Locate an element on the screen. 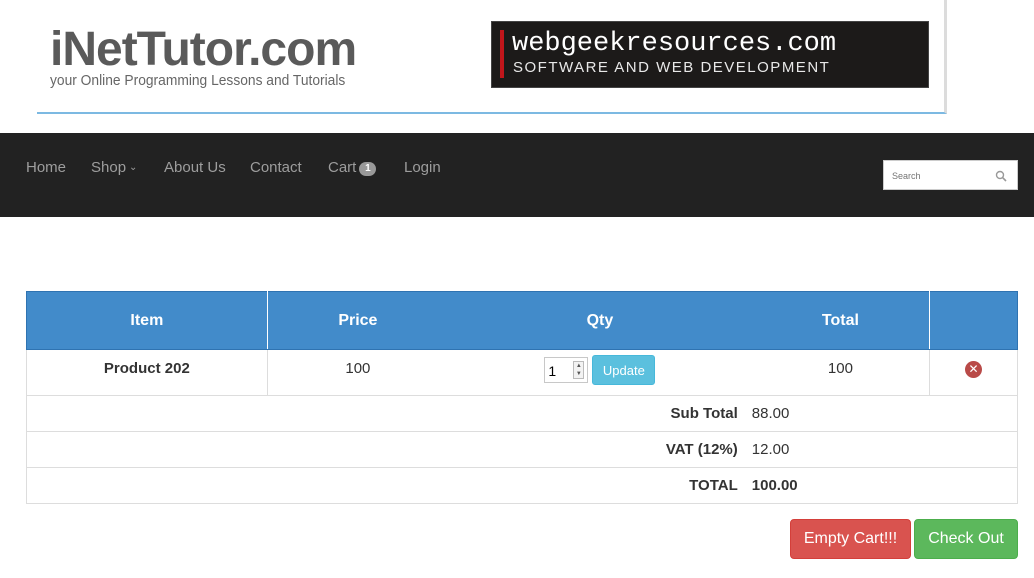 Image resolution: width=1034 pixels, height=578 pixels. header-item: Item is located at coordinates (147, 320).